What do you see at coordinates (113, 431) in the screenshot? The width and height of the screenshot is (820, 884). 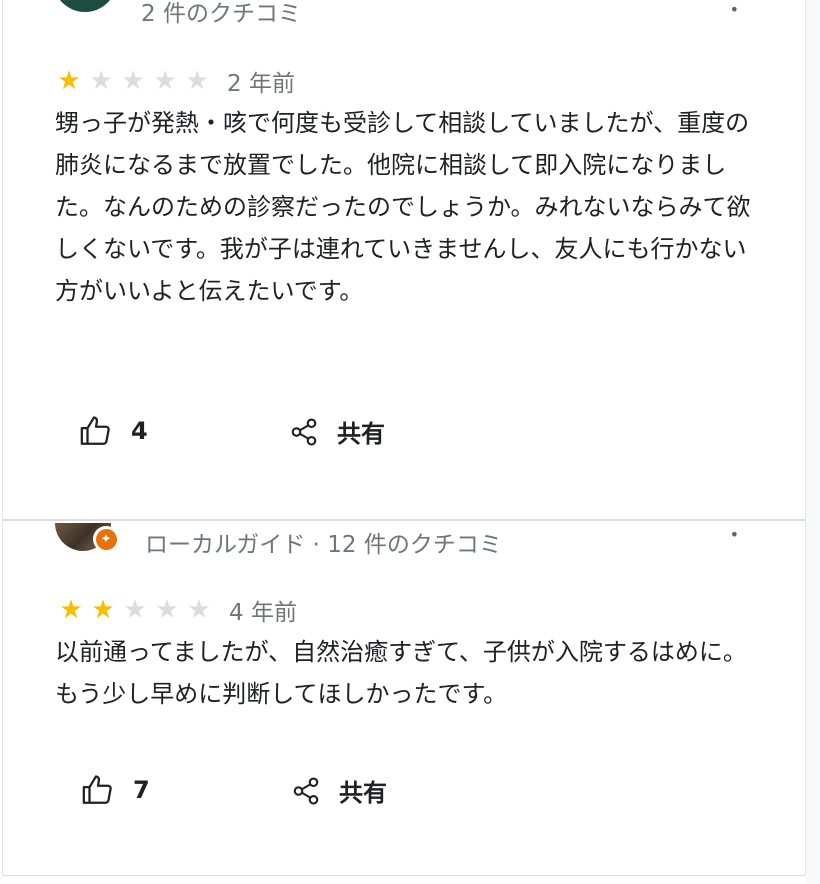 I see `like-button: 4` at bounding box center [113, 431].